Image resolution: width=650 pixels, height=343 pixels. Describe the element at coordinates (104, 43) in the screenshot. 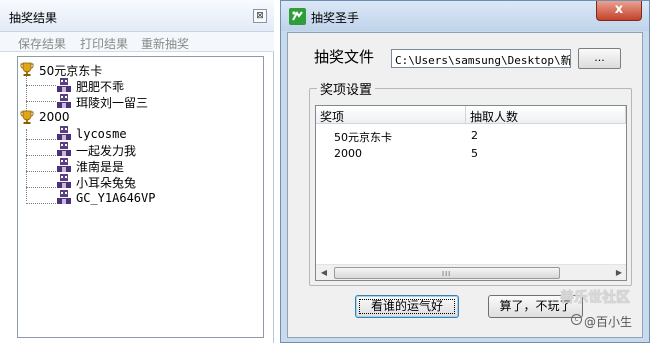

I see `print-results-button: 打印结果` at that location.